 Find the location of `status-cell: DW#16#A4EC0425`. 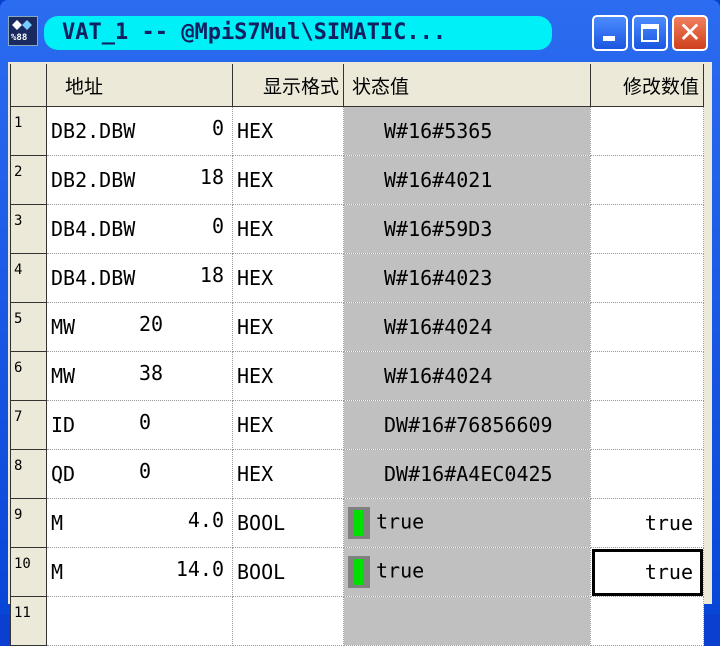

status-cell: DW#16#A4EC0425 is located at coordinates (467, 474).